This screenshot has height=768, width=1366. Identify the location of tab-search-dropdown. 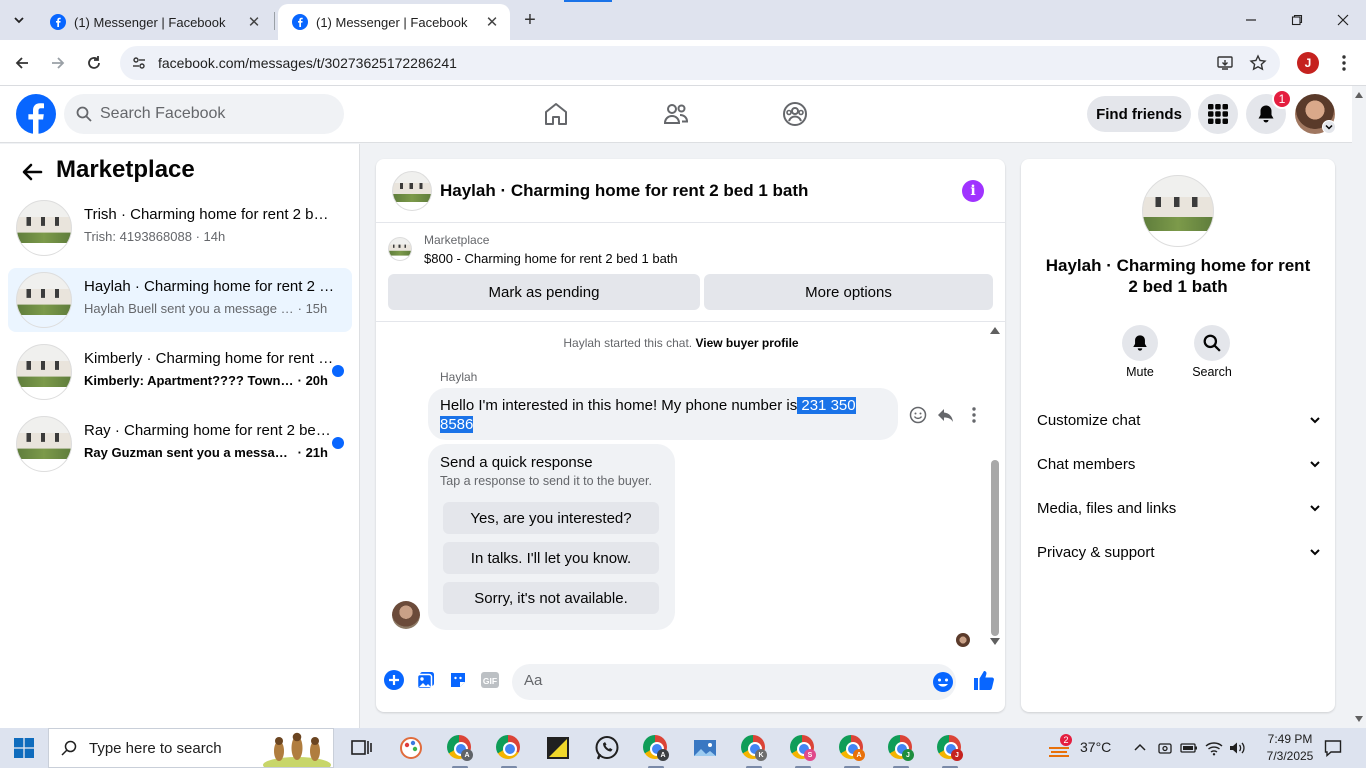
(19, 20).